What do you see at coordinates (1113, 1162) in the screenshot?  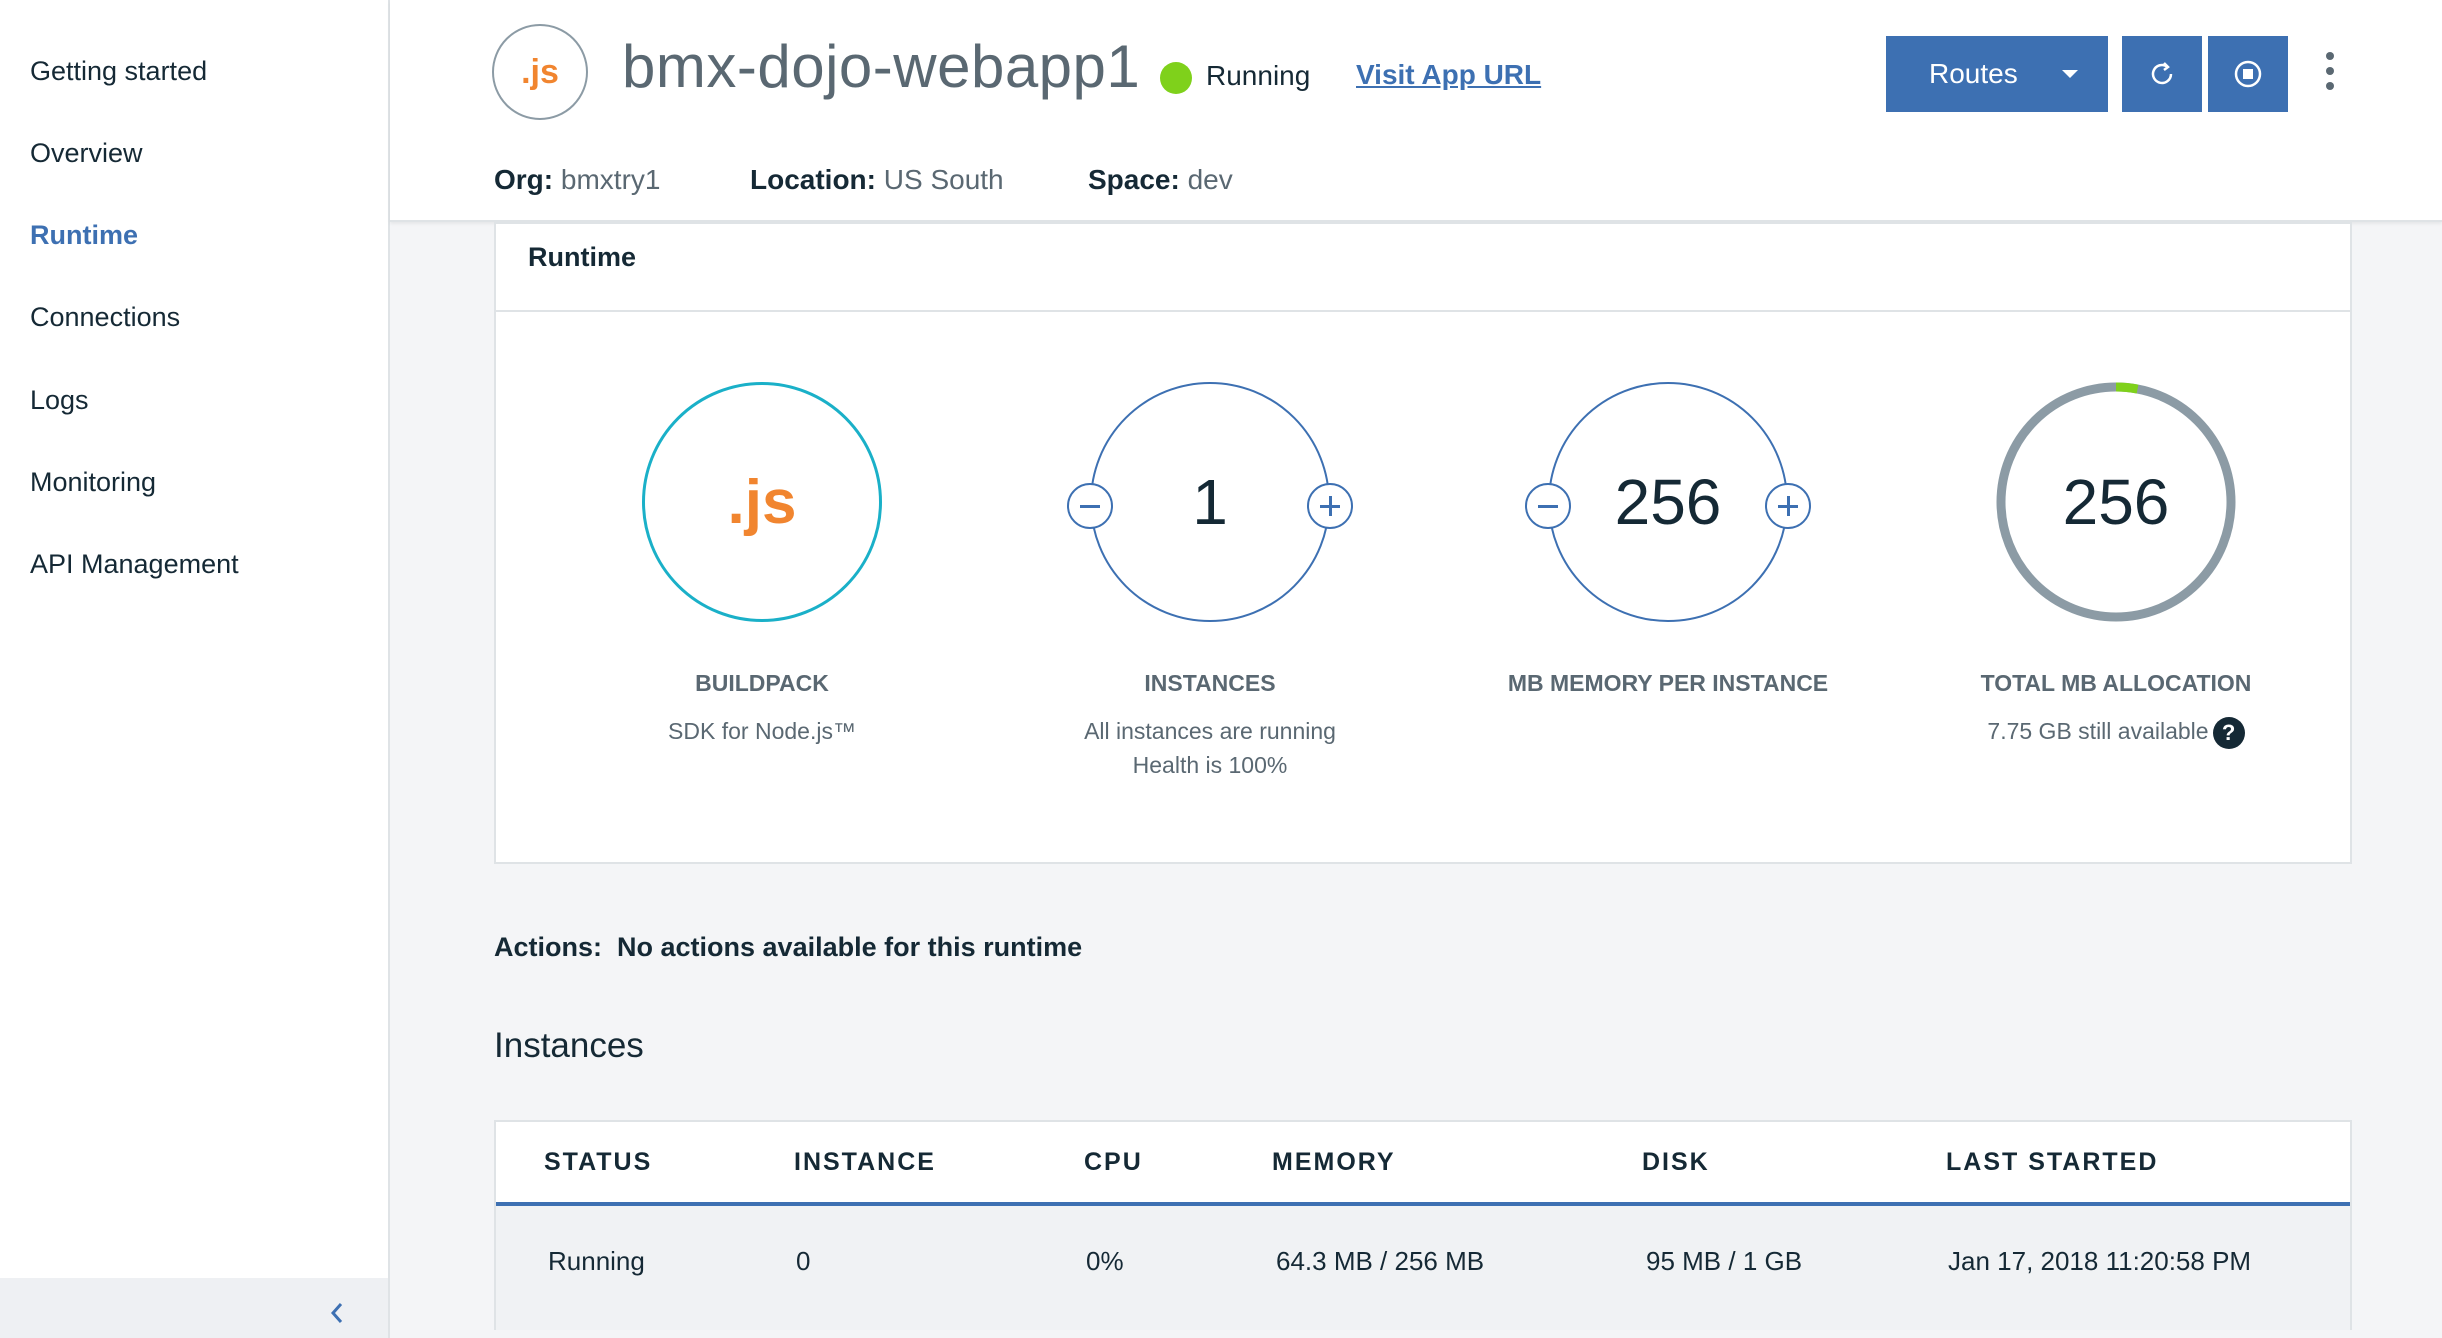 I see `column-header-cpu: CPU` at bounding box center [1113, 1162].